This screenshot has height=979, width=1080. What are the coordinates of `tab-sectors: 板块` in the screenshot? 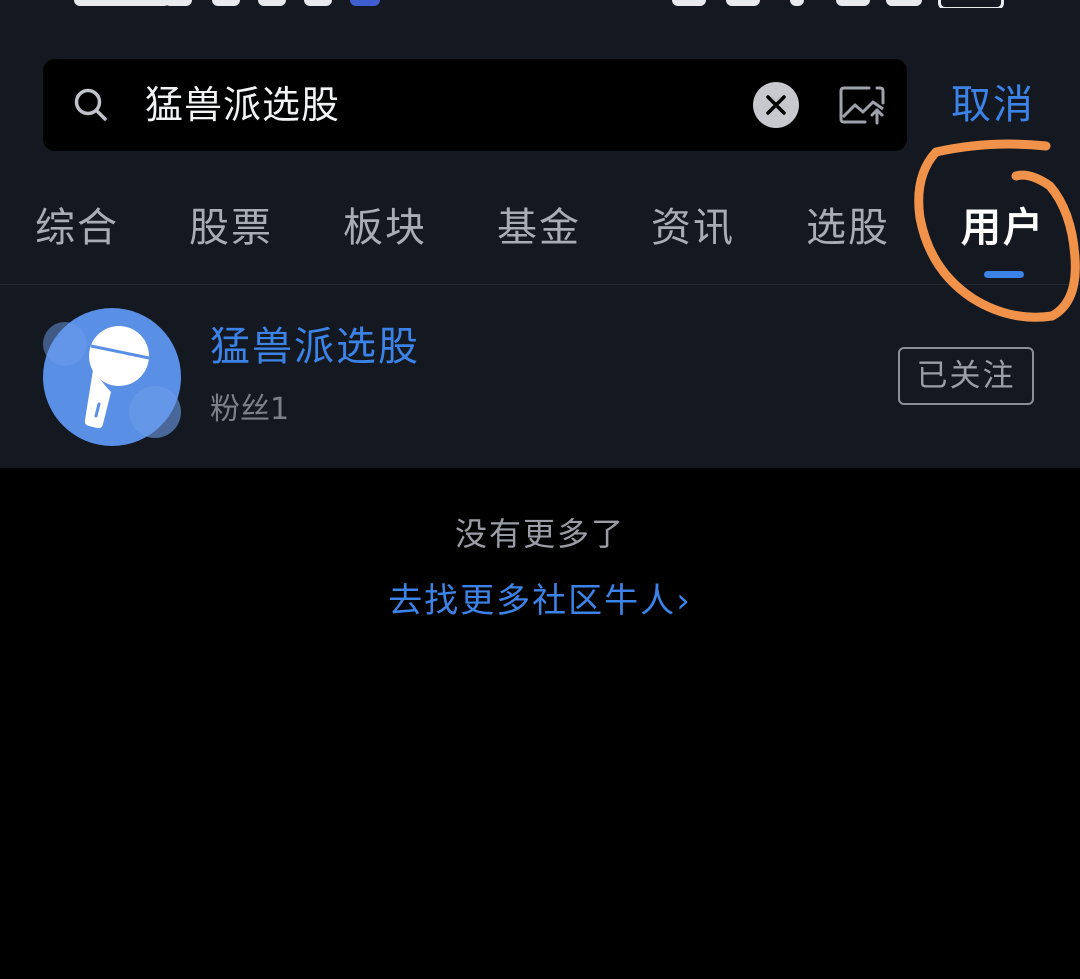 It's located at (385, 228).